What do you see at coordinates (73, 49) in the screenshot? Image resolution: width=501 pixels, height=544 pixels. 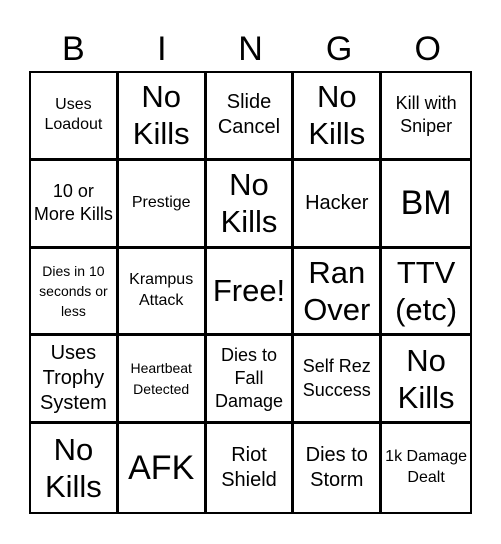 I see `header-letter-b: B` at bounding box center [73, 49].